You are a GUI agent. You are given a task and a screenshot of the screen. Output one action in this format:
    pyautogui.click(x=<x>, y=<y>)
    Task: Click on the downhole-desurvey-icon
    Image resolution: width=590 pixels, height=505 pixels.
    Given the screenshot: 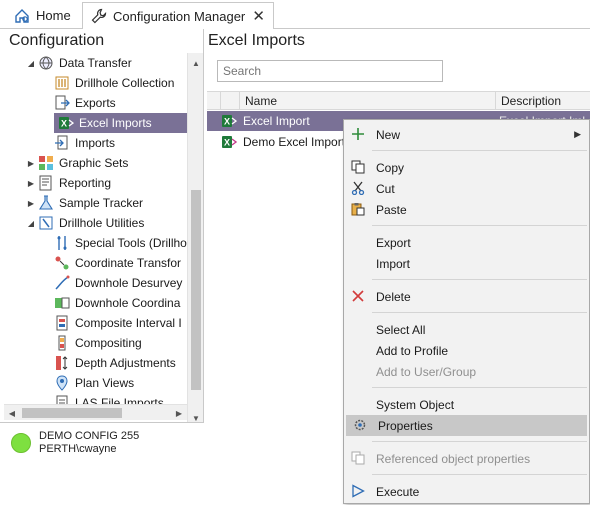 What is the action you would take?
    pyautogui.click(x=62, y=283)
    